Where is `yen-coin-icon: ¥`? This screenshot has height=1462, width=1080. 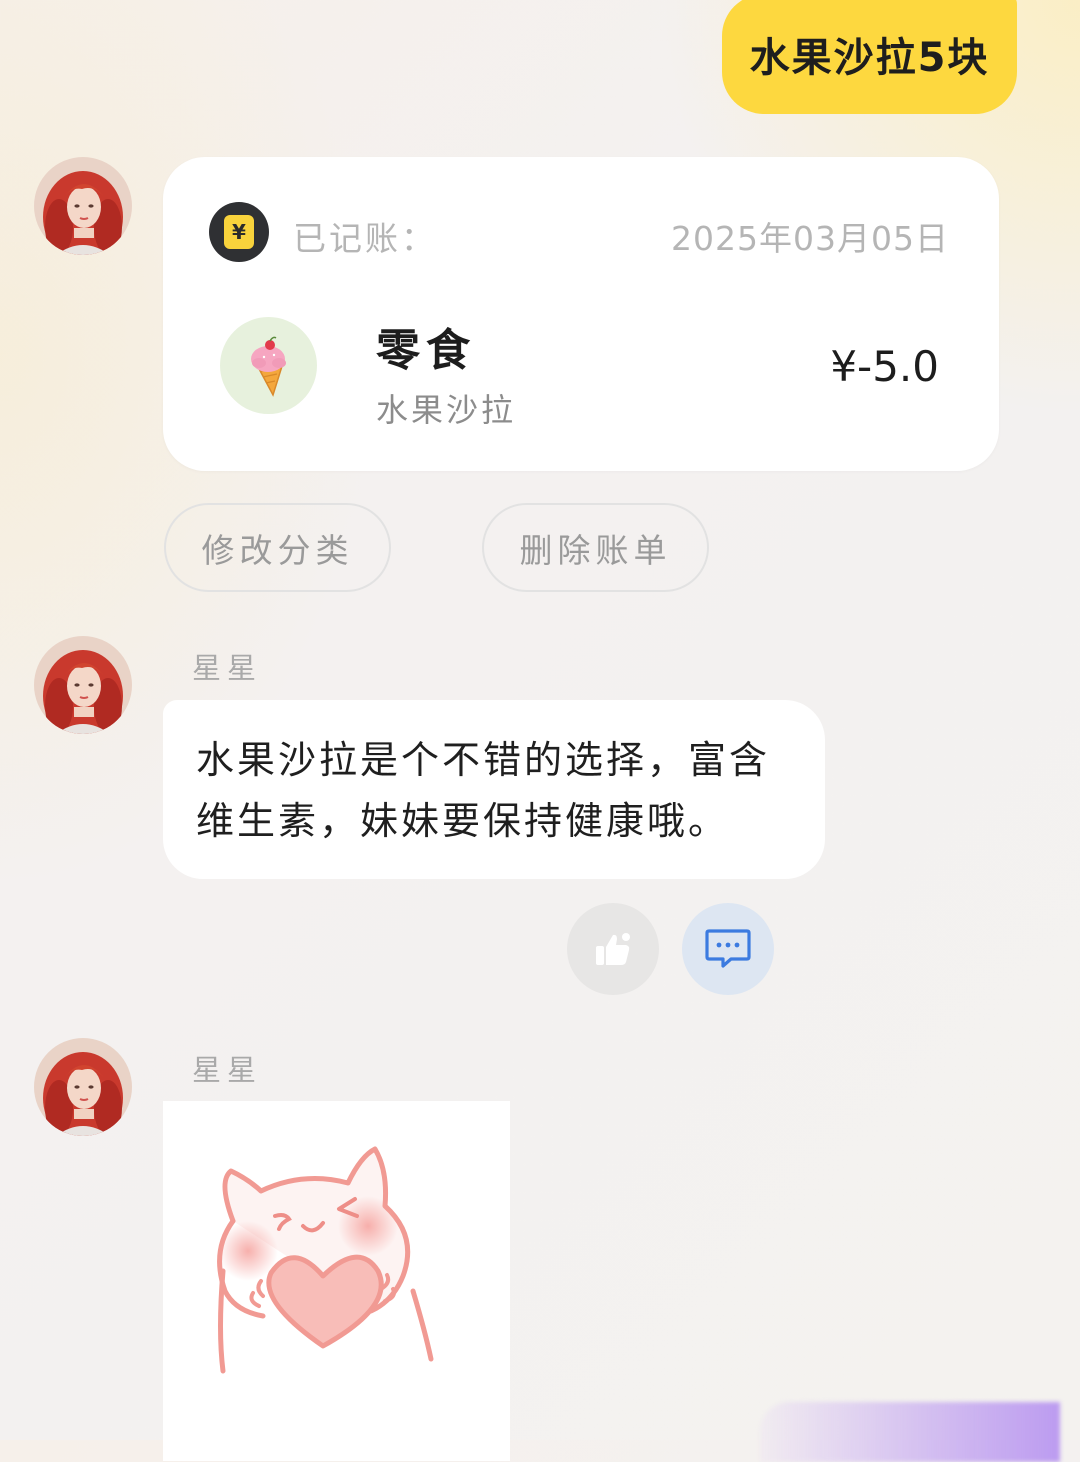 yen-coin-icon: ¥ is located at coordinates (239, 232).